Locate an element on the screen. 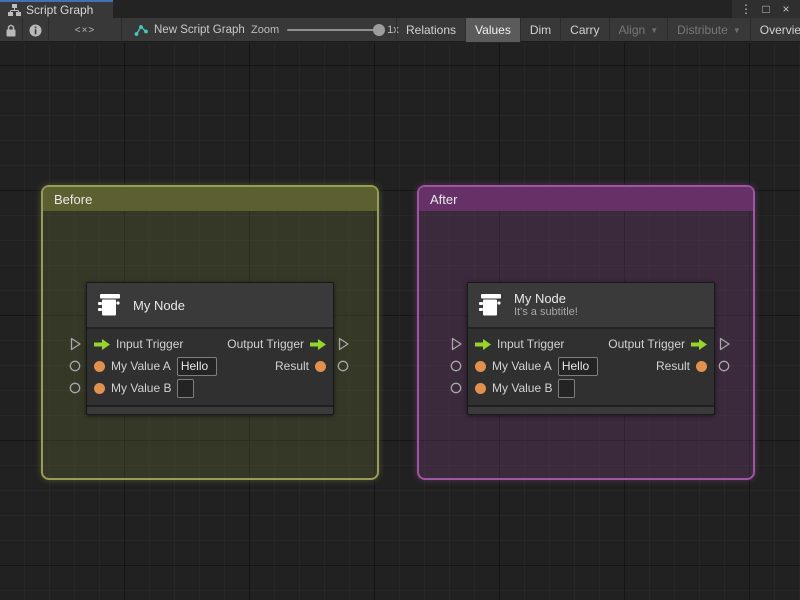 The image size is (800, 600). group-before-header: Before is located at coordinates (210, 199).